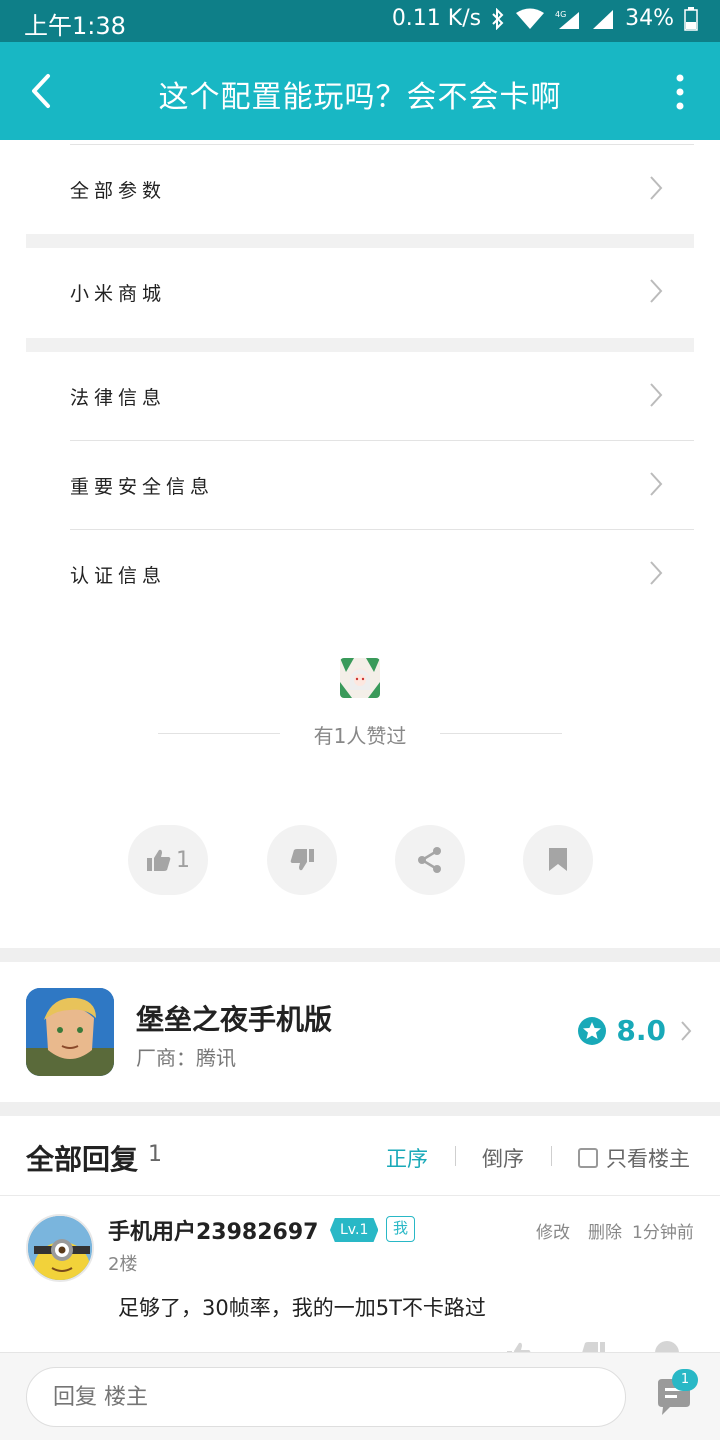 The height and width of the screenshot is (1440, 720). I want to click on network-type: 4G, so click(560, 14).